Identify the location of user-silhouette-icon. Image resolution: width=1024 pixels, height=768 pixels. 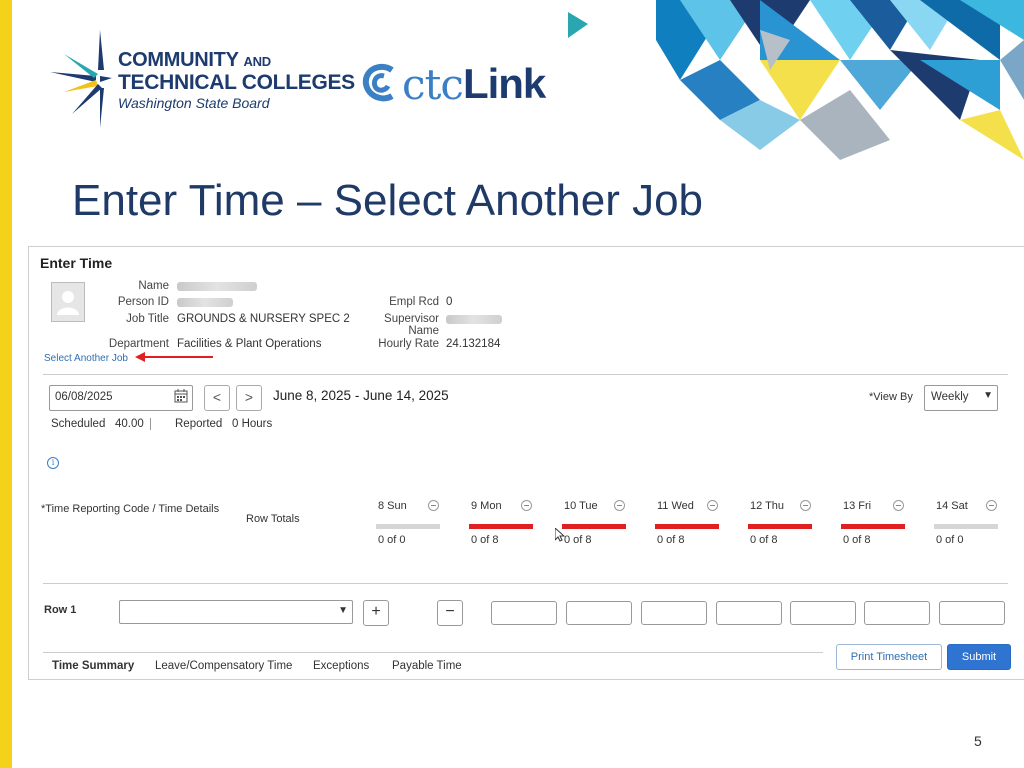
(68, 303).